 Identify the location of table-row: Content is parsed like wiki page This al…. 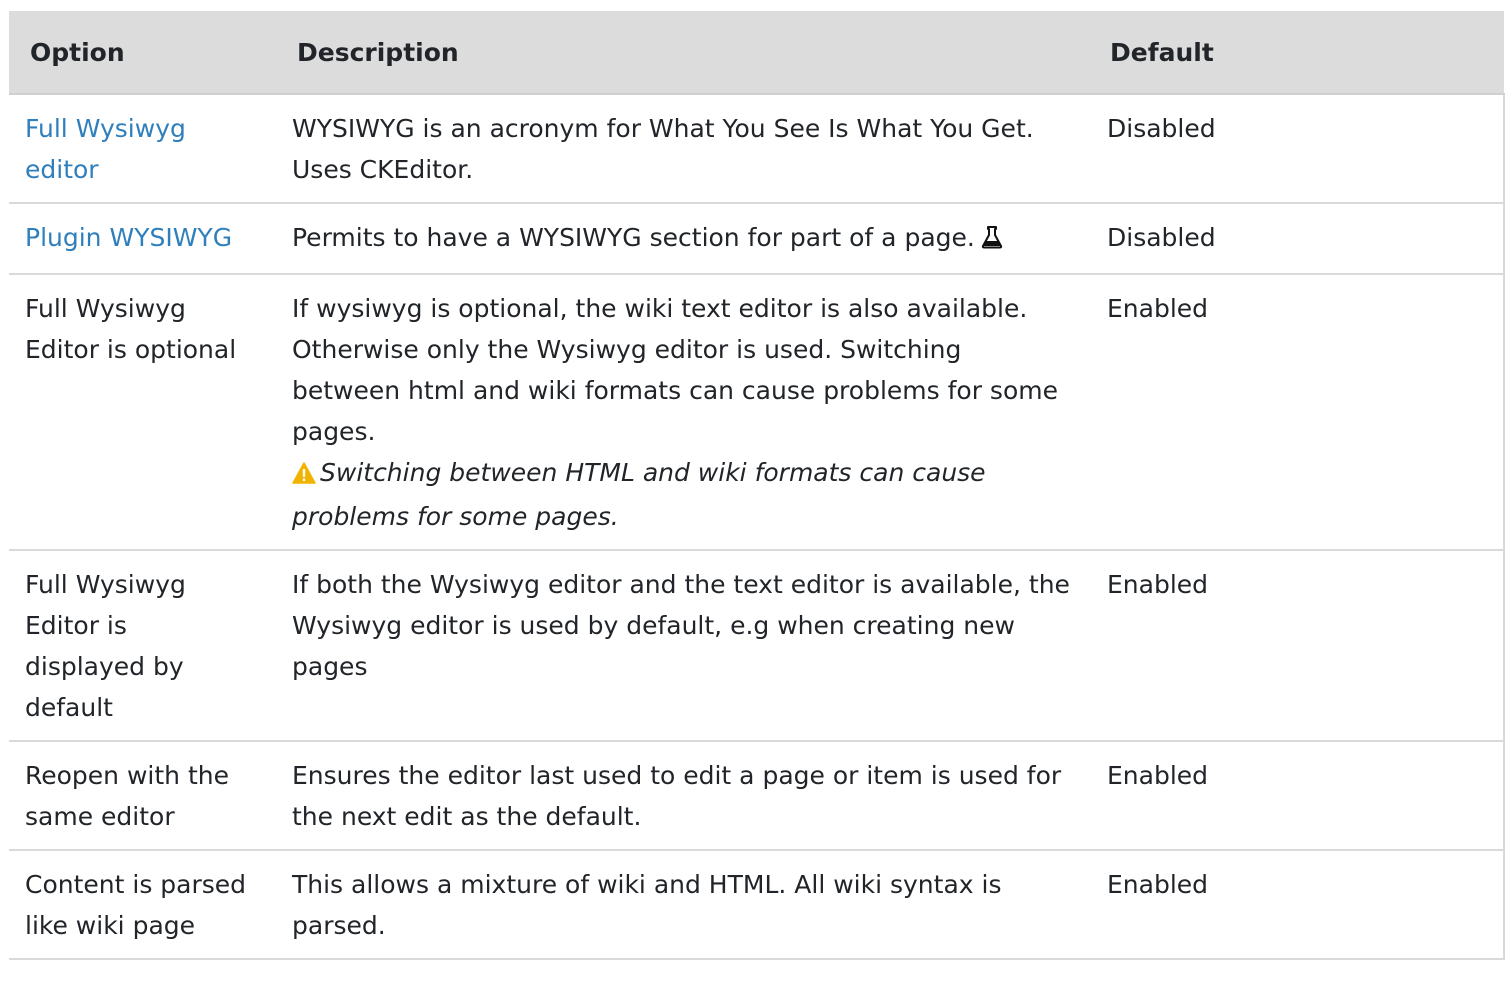
(757, 905).